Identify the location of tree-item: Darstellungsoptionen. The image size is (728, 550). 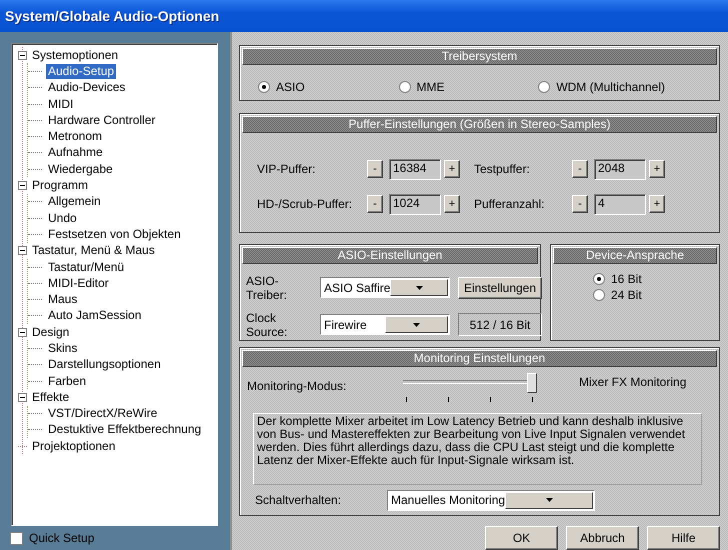
(104, 364).